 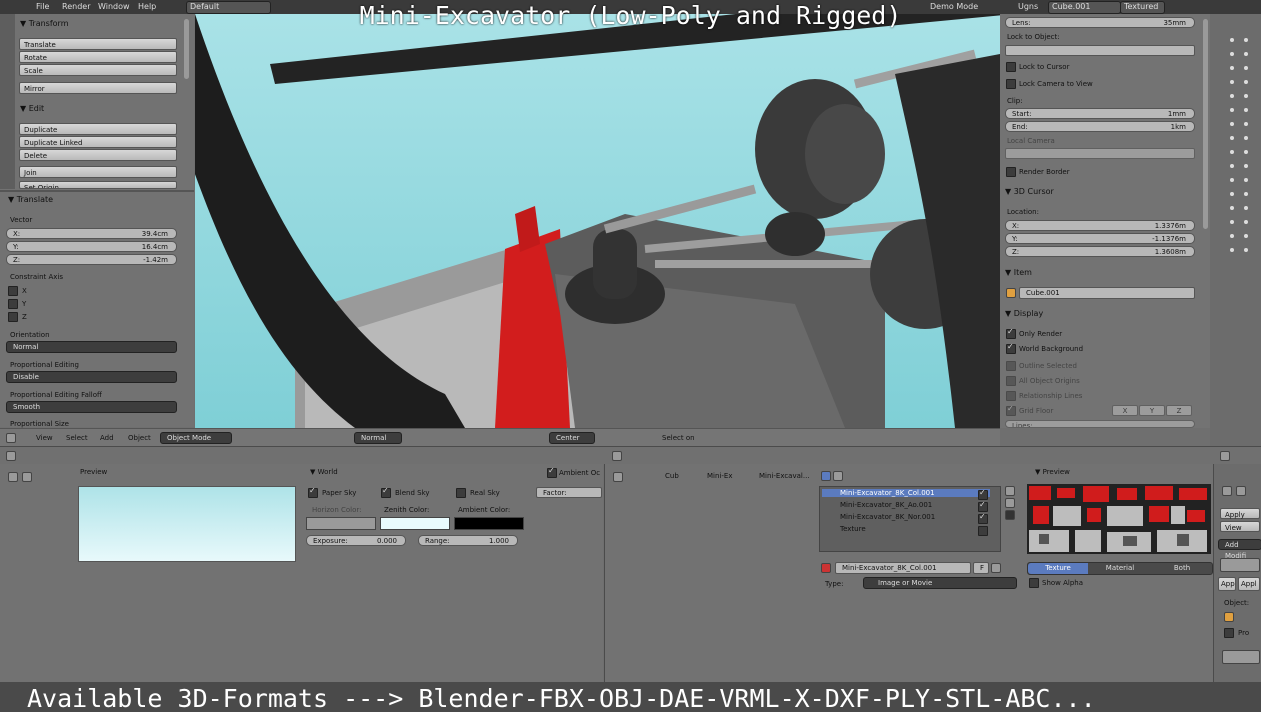 I want to click on world-background-checkbox, so click(x=1011, y=348).